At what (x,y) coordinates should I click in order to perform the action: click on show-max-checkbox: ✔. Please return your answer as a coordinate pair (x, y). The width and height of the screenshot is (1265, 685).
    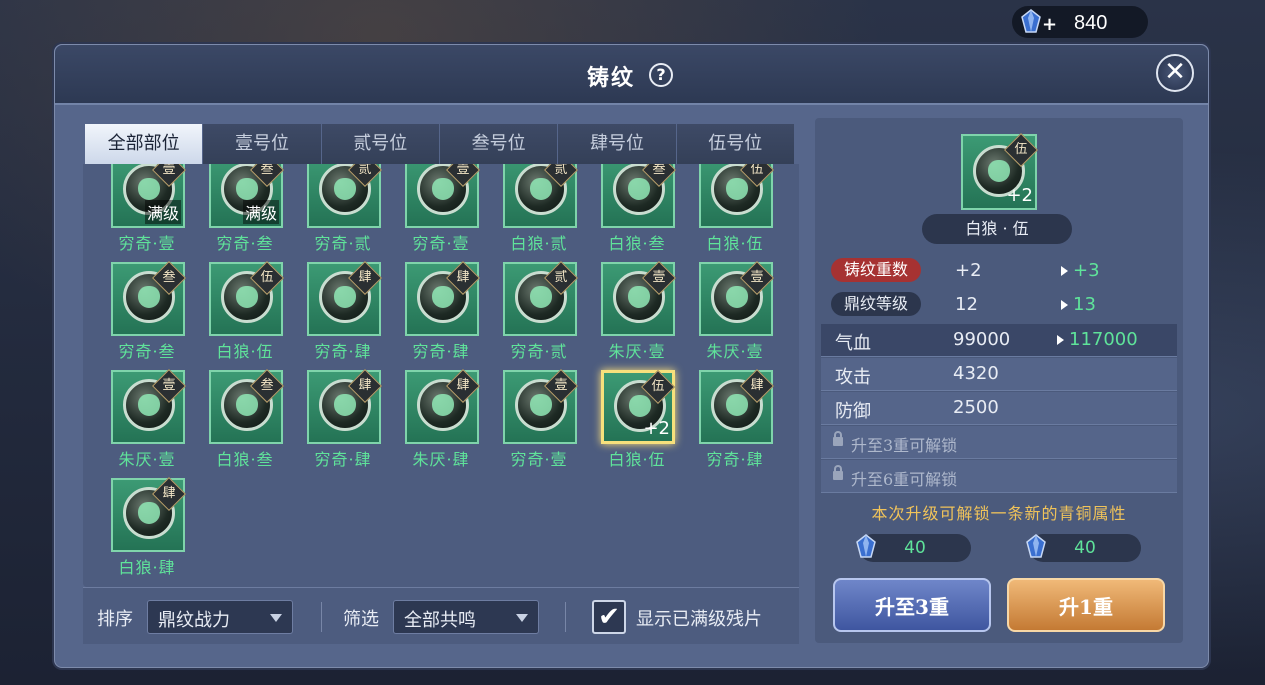
    Looking at the image, I should click on (609, 617).